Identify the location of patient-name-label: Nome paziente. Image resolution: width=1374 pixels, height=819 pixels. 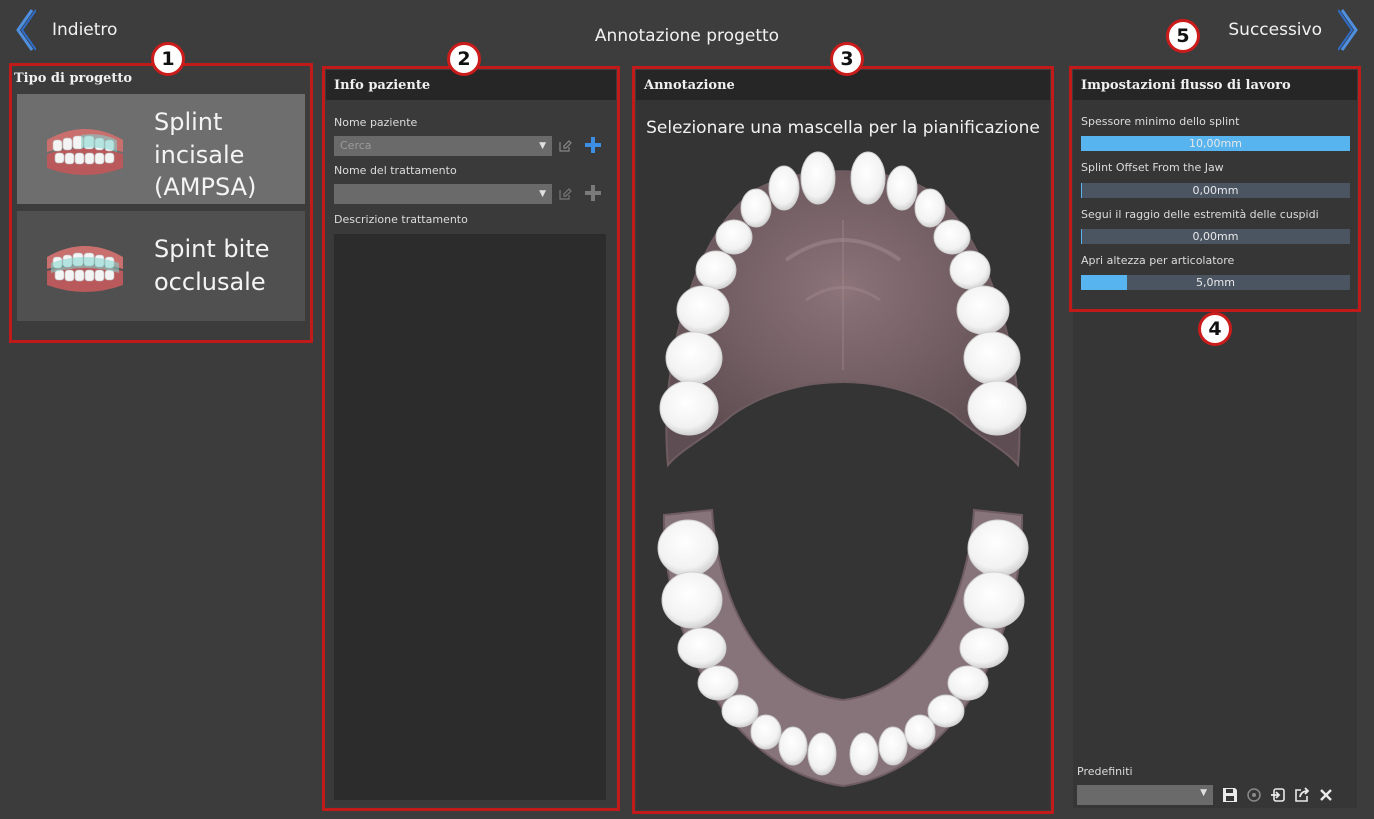
(376, 122).